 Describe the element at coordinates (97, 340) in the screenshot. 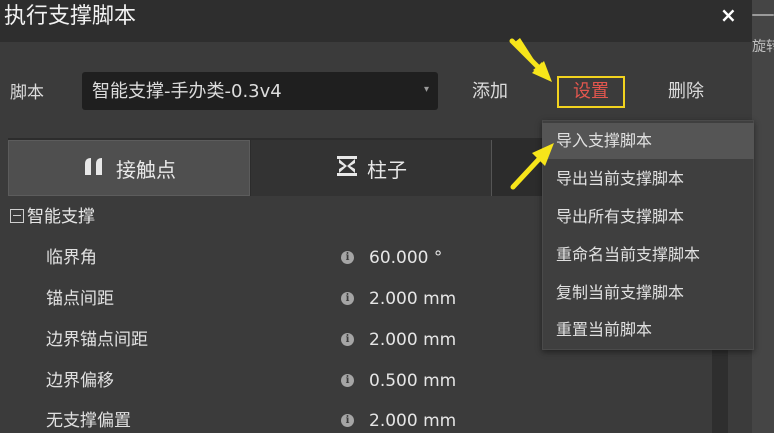

I see `property-label: 边界锚点间距` at that location.